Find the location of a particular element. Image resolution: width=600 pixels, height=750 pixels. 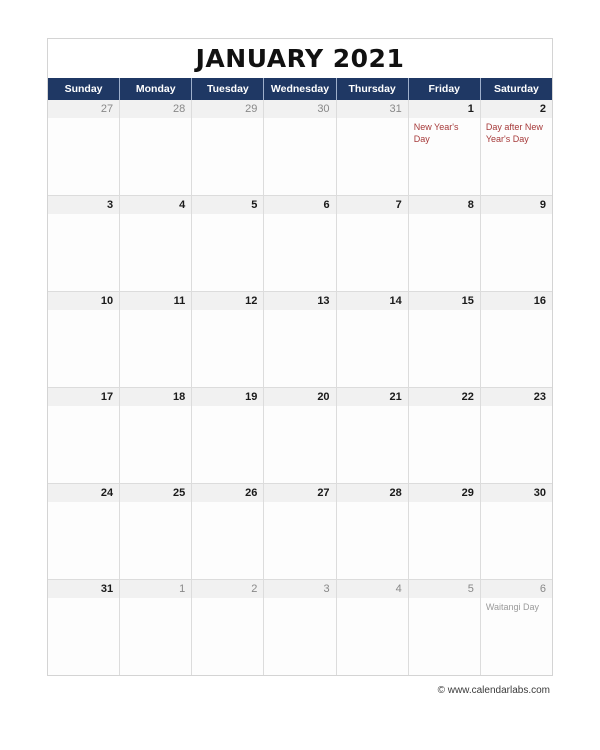

date-band: 9 is located at coordinates (516, 205).